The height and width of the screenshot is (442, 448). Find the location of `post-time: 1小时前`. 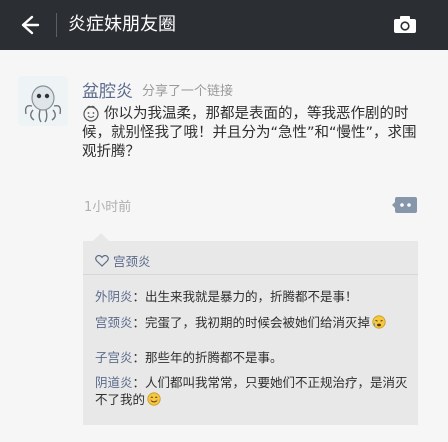

post-time: 1小时前 is located at coordinates (108, 207).